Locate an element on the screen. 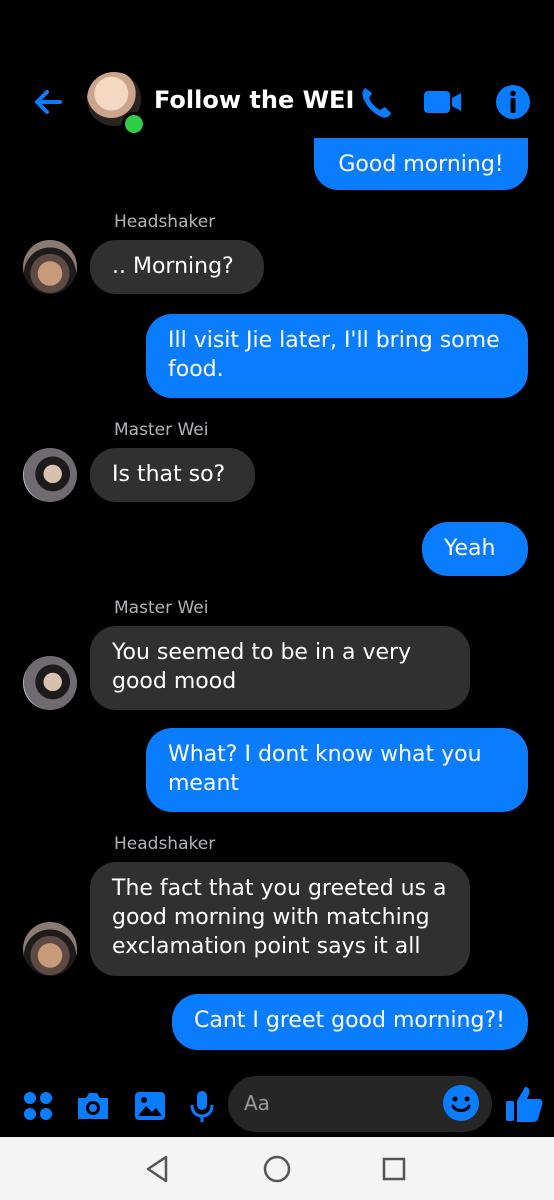 This screenshot has height=1200, width=554. message-outgoing: Good morning! is located at coordinates (421, 164).